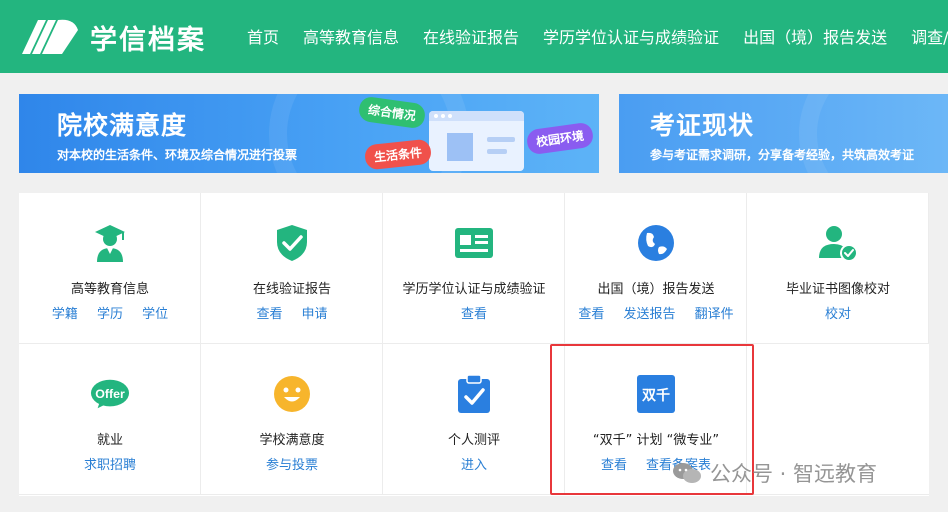  I want to click on banner-title: 考证现状, so click(702, 125).